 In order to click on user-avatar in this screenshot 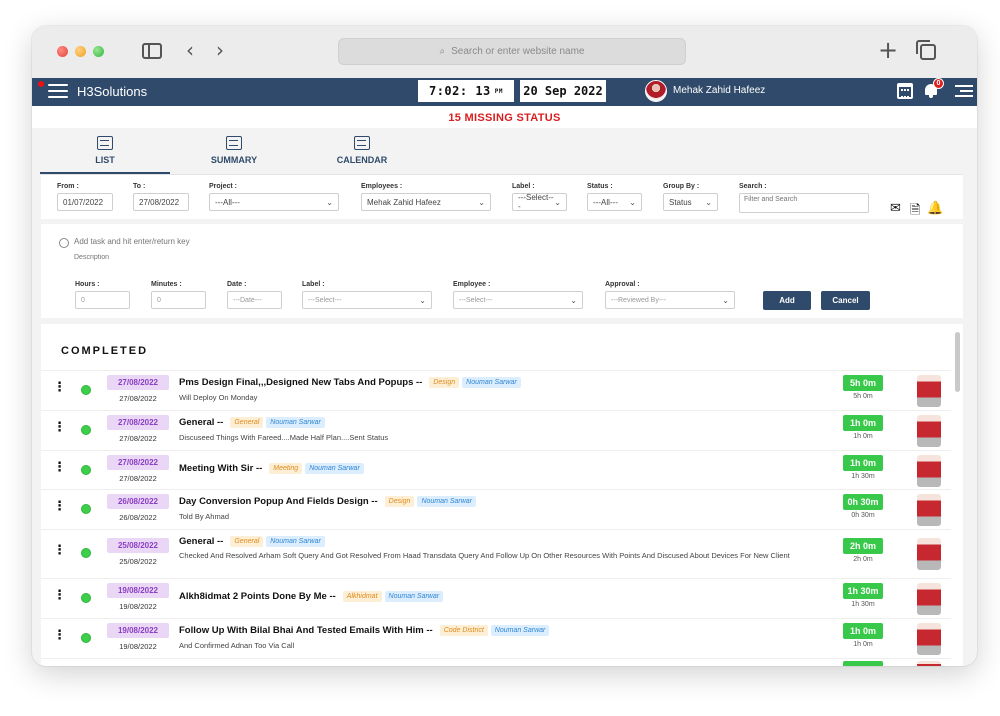, I will do `click(656, 91)`.